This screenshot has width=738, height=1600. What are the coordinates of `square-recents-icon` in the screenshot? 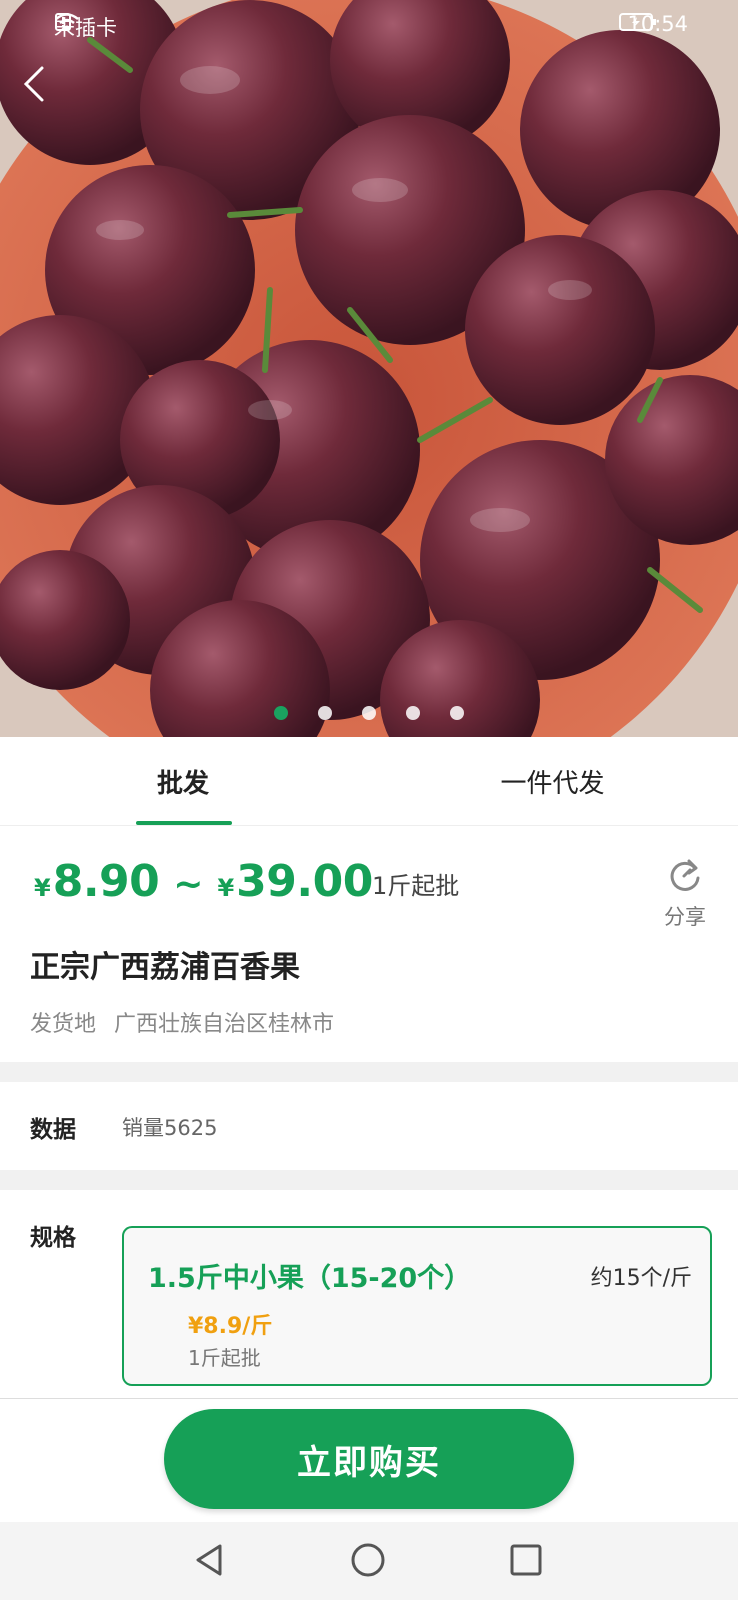 It's located at (526, 1560).